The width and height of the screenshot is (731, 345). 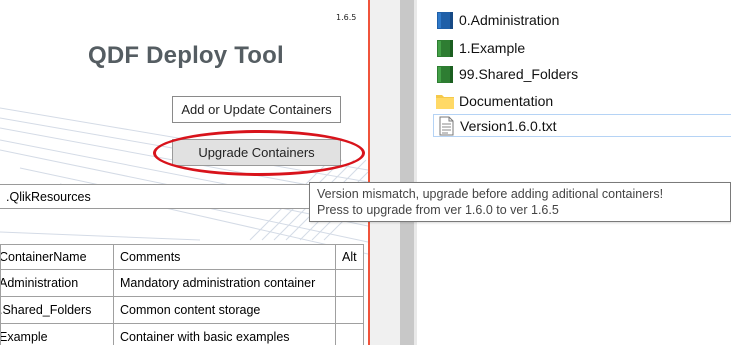 What do you see at coordinates (445, 101) in the screenshot?
I see `folder-yellow-icon` at bounding box center [445, 101].